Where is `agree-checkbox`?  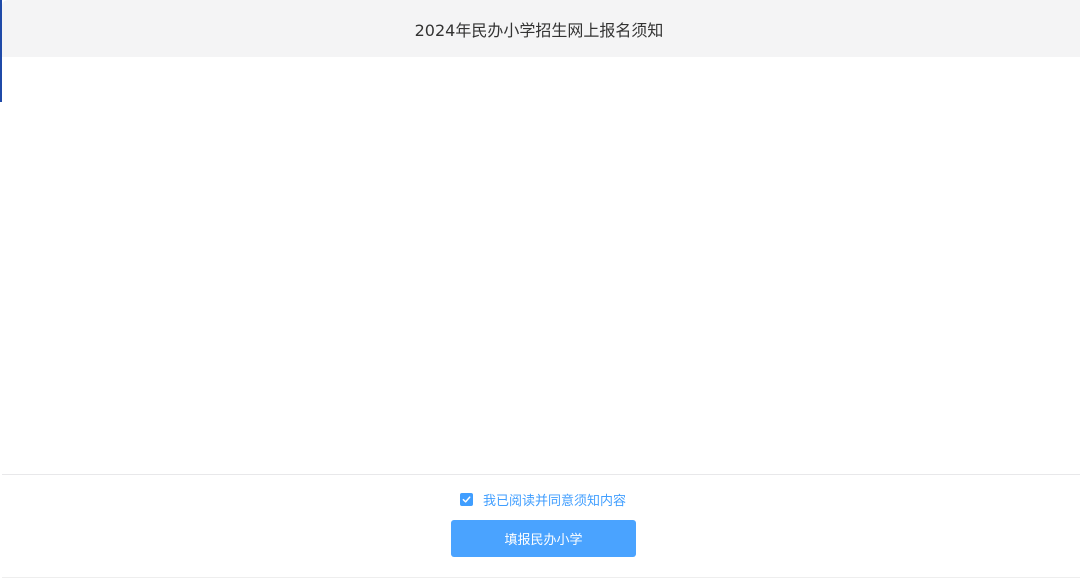 agree-checkbox is located at coordinates (466, 499).